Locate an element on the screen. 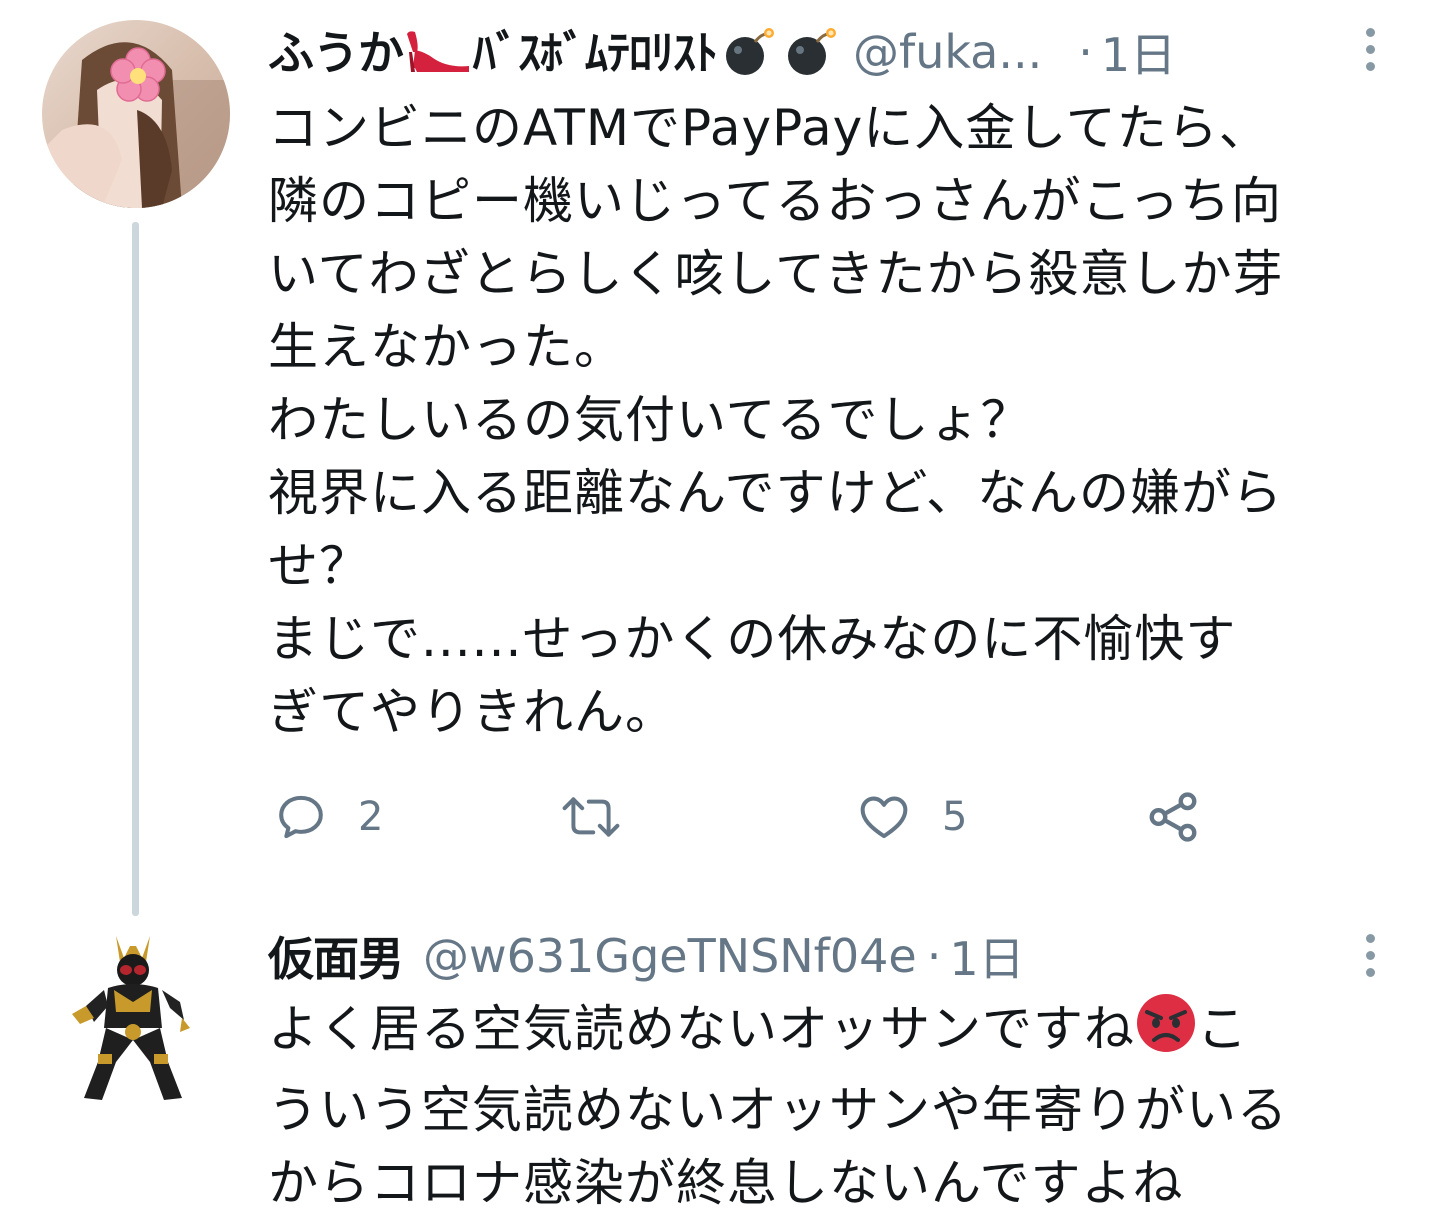  heart-icon is located at coordinates (884, 817).